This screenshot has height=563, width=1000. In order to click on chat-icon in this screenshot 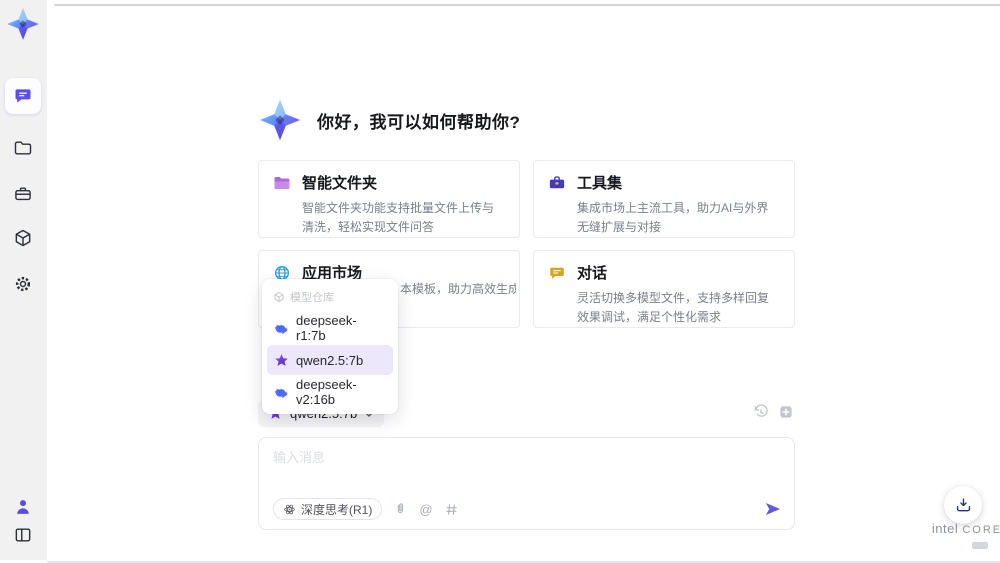, I will do `click(23, 96)`.